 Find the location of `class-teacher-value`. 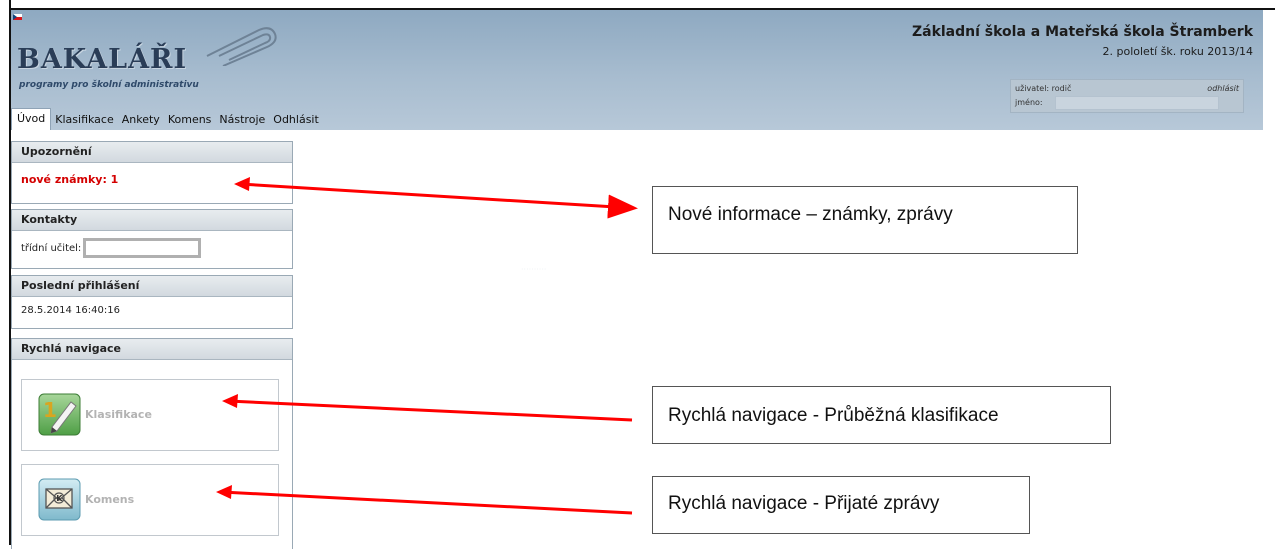

class-teacher-value is located at coordinates (142, 248).